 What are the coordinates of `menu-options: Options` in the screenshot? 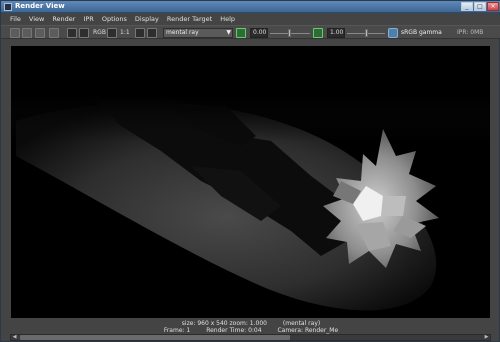 It's located at (114, 19).